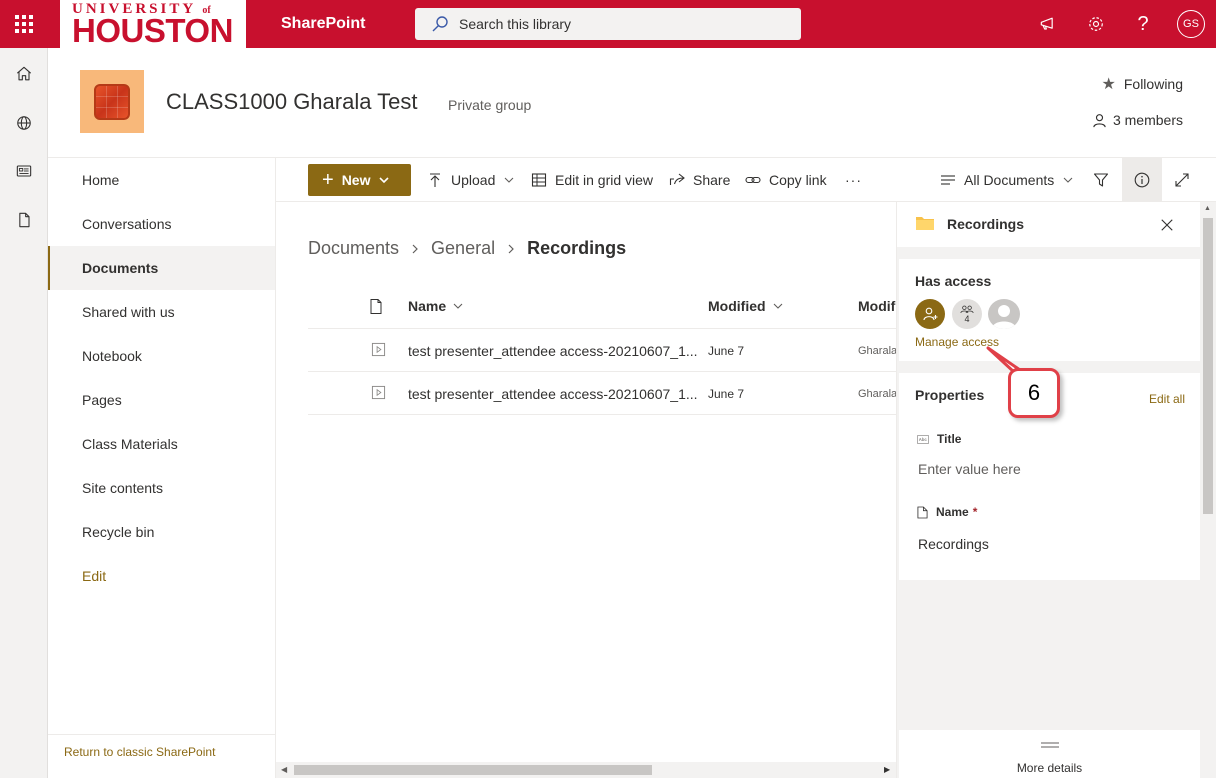 Image resolution: width=1216 pixels, height=778 pixels. I want to click on search-icon, so click(440, 24).